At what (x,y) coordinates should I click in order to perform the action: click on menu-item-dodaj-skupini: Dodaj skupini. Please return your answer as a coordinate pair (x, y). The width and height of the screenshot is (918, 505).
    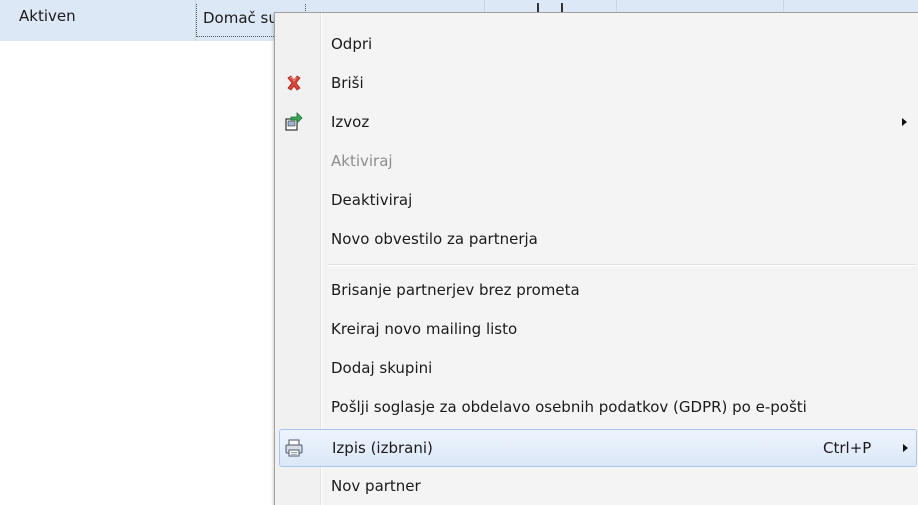
    Looking at the image, I should click on (596, 368).